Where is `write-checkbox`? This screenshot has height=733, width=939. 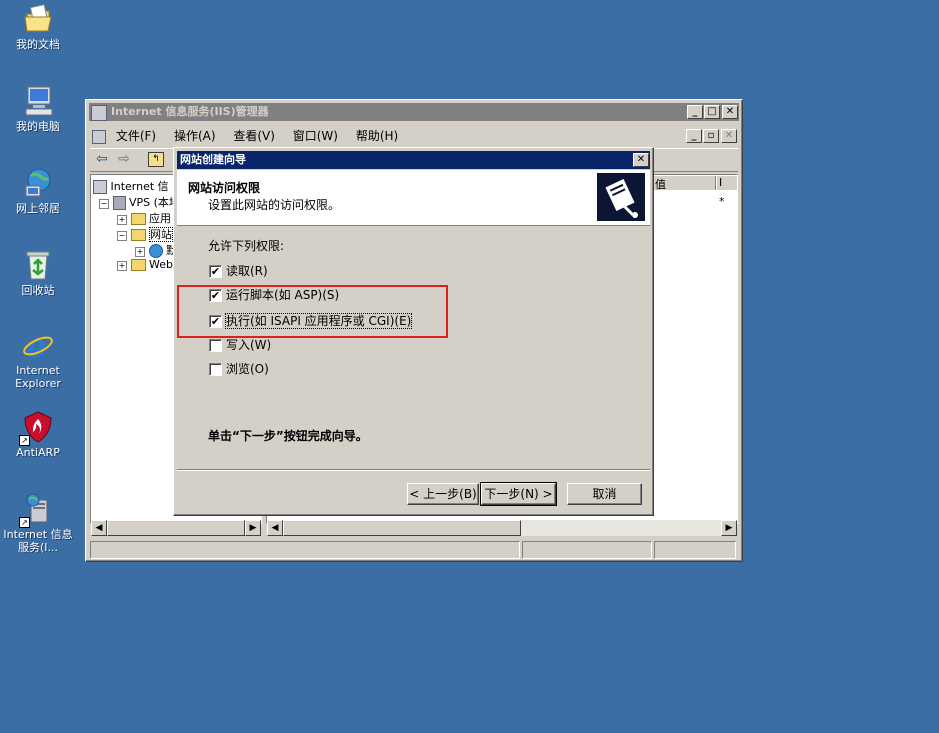
write-checkbox is located at coordinates (215, 345).